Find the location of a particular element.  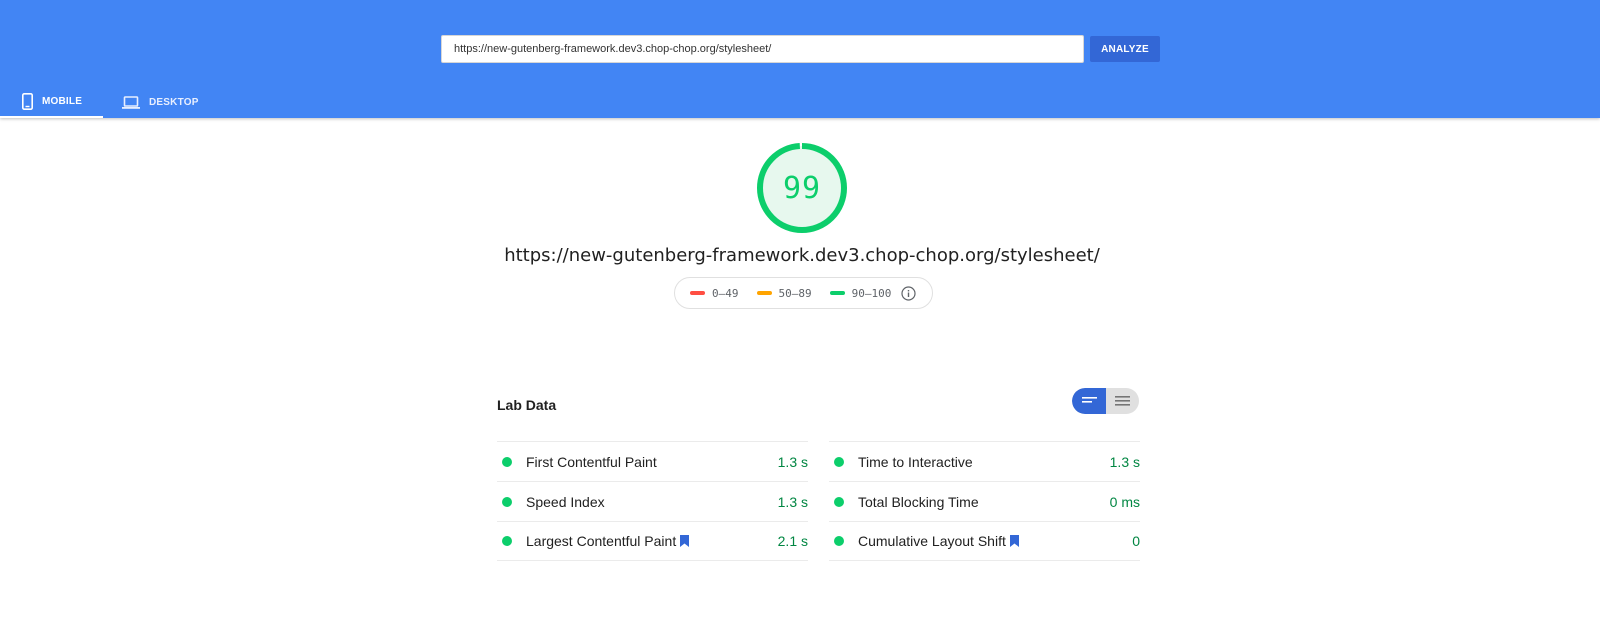

tab-desktop: DESKTOP is located at coordinates (167, 102).